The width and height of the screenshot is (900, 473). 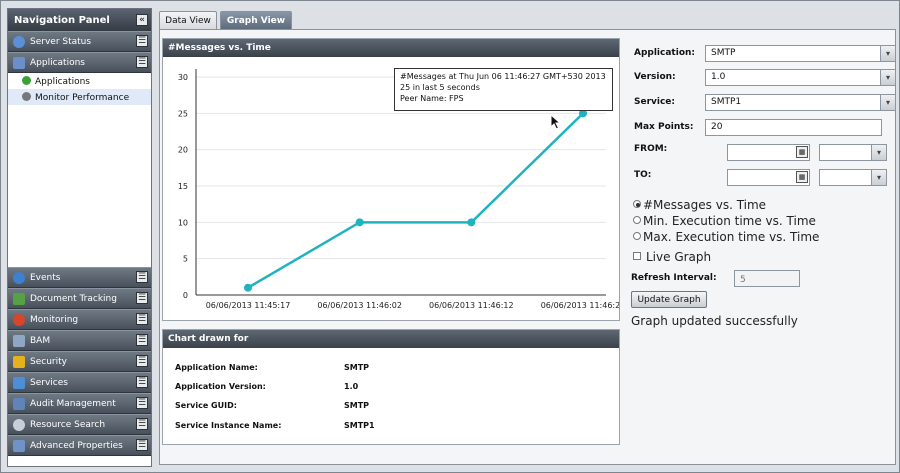 I want to click on service-select: SMTP1 ▾, so click(x=800, y=102).